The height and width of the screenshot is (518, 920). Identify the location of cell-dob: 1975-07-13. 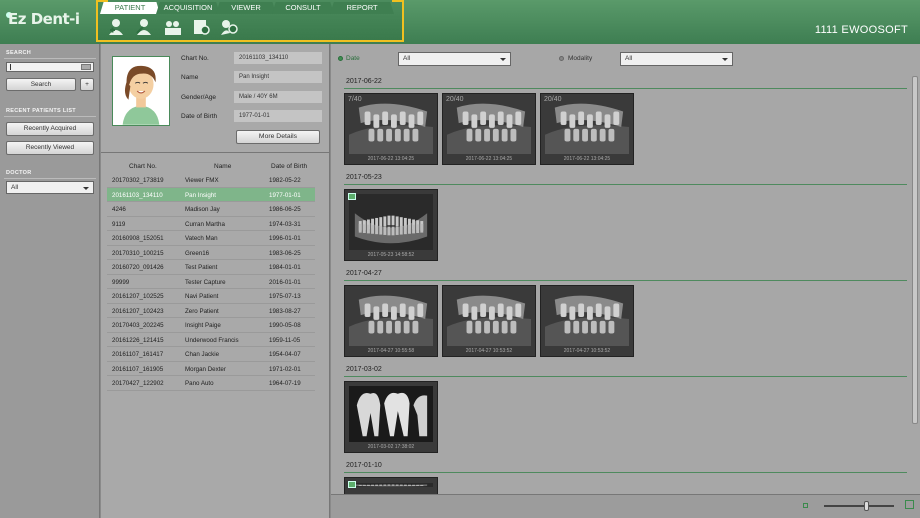
(285, 296).